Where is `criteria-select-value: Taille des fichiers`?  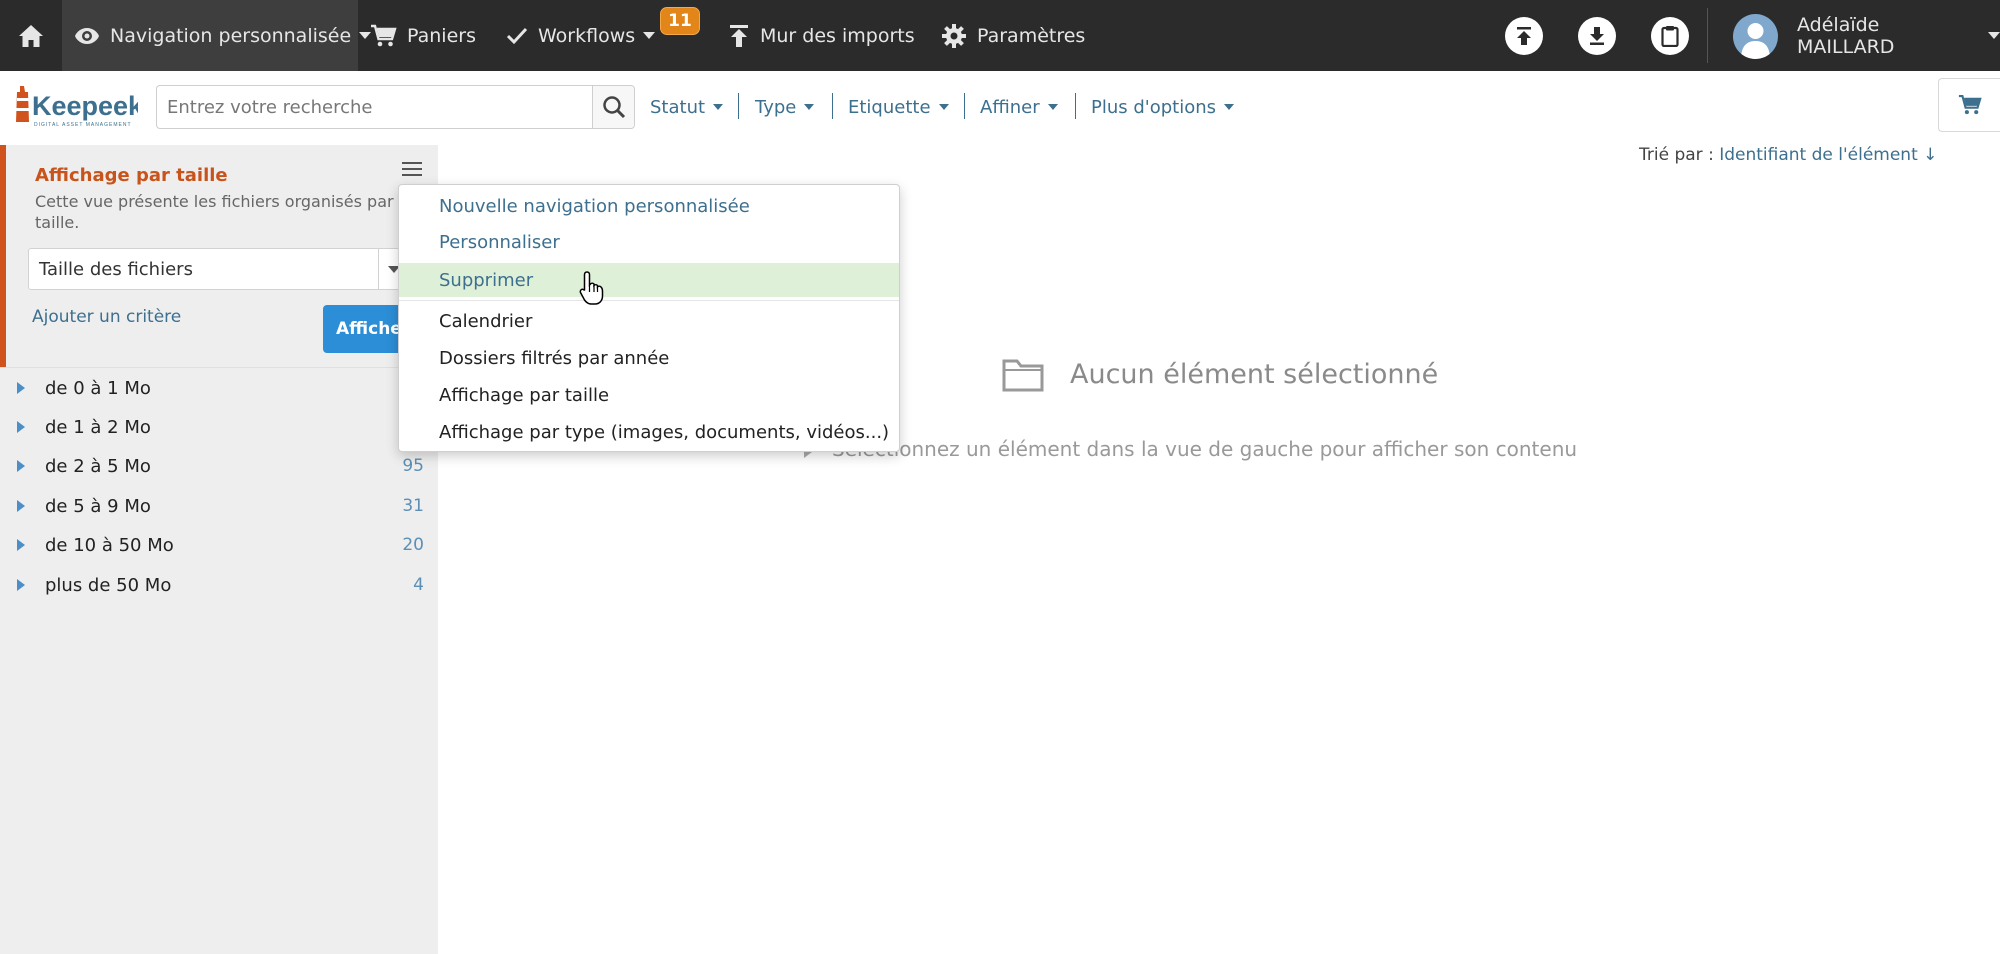 criteria-select-value: Taille des fichiers is located at coordinates (116, 269).